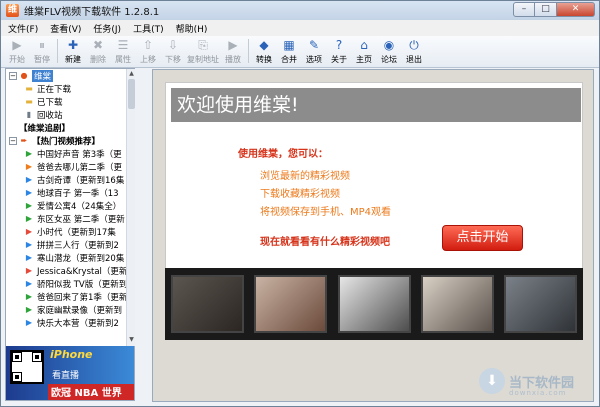  I want to click on toolbar-button-label: 新建, so click(73, 59).